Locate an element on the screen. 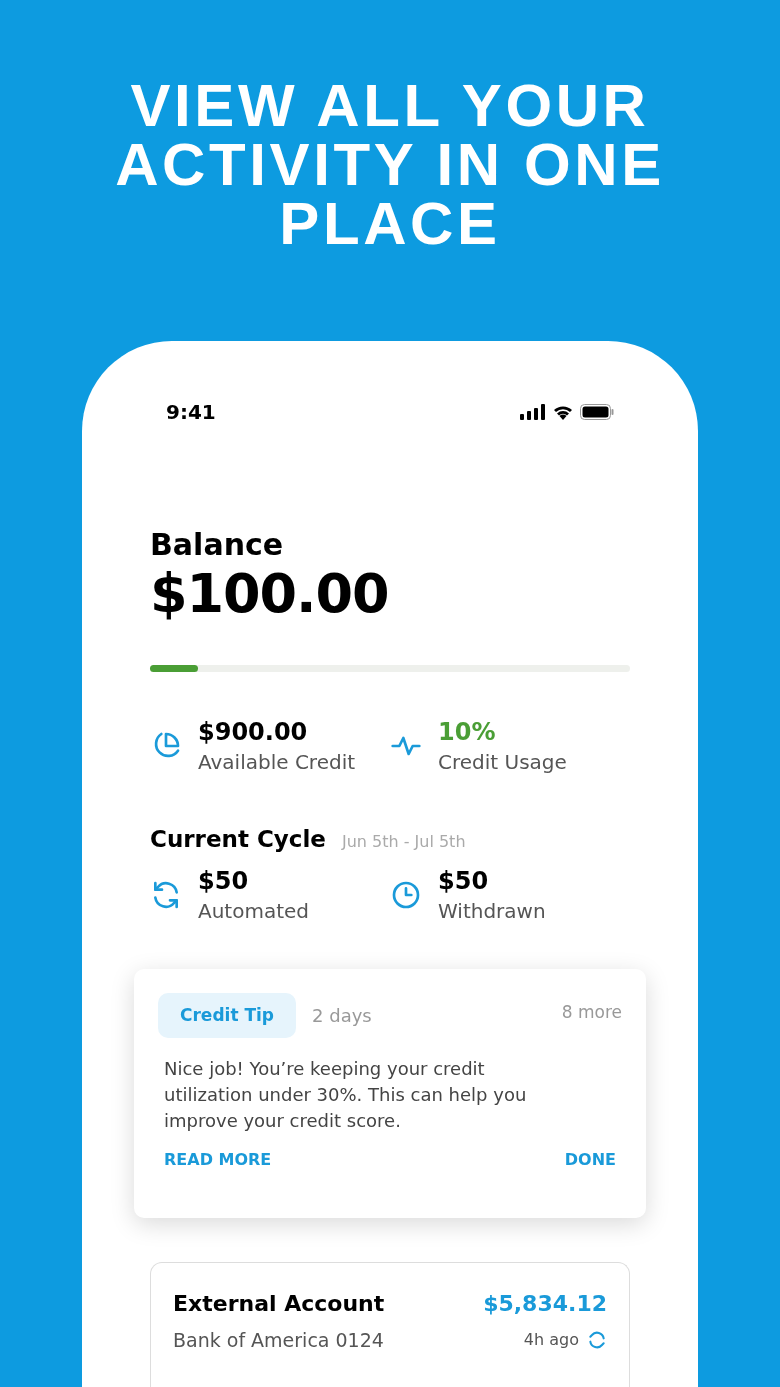 The height and width of the screenshot is (1387, 780). stat-value: $900.00 is located at coordinates (253, 732).